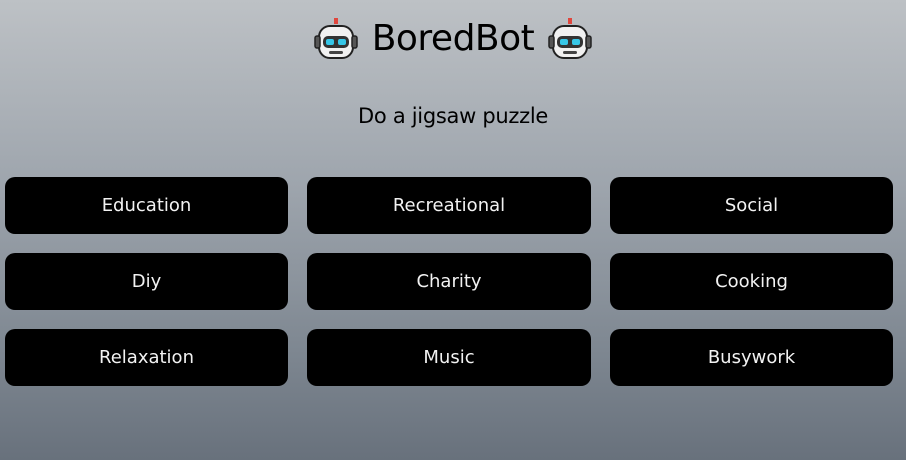  I want to click on category-button-music: Music, so click(449, 357).